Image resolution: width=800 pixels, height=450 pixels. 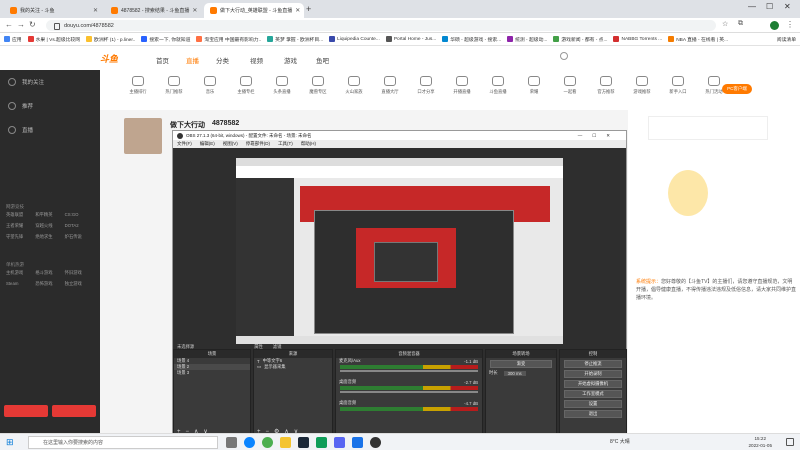 What do you see at coordinates (228, 39) in the screenshot?
I see `bookmark-item: 淘宝应用 中国最有影响力..` at bounding box center [228, 39].